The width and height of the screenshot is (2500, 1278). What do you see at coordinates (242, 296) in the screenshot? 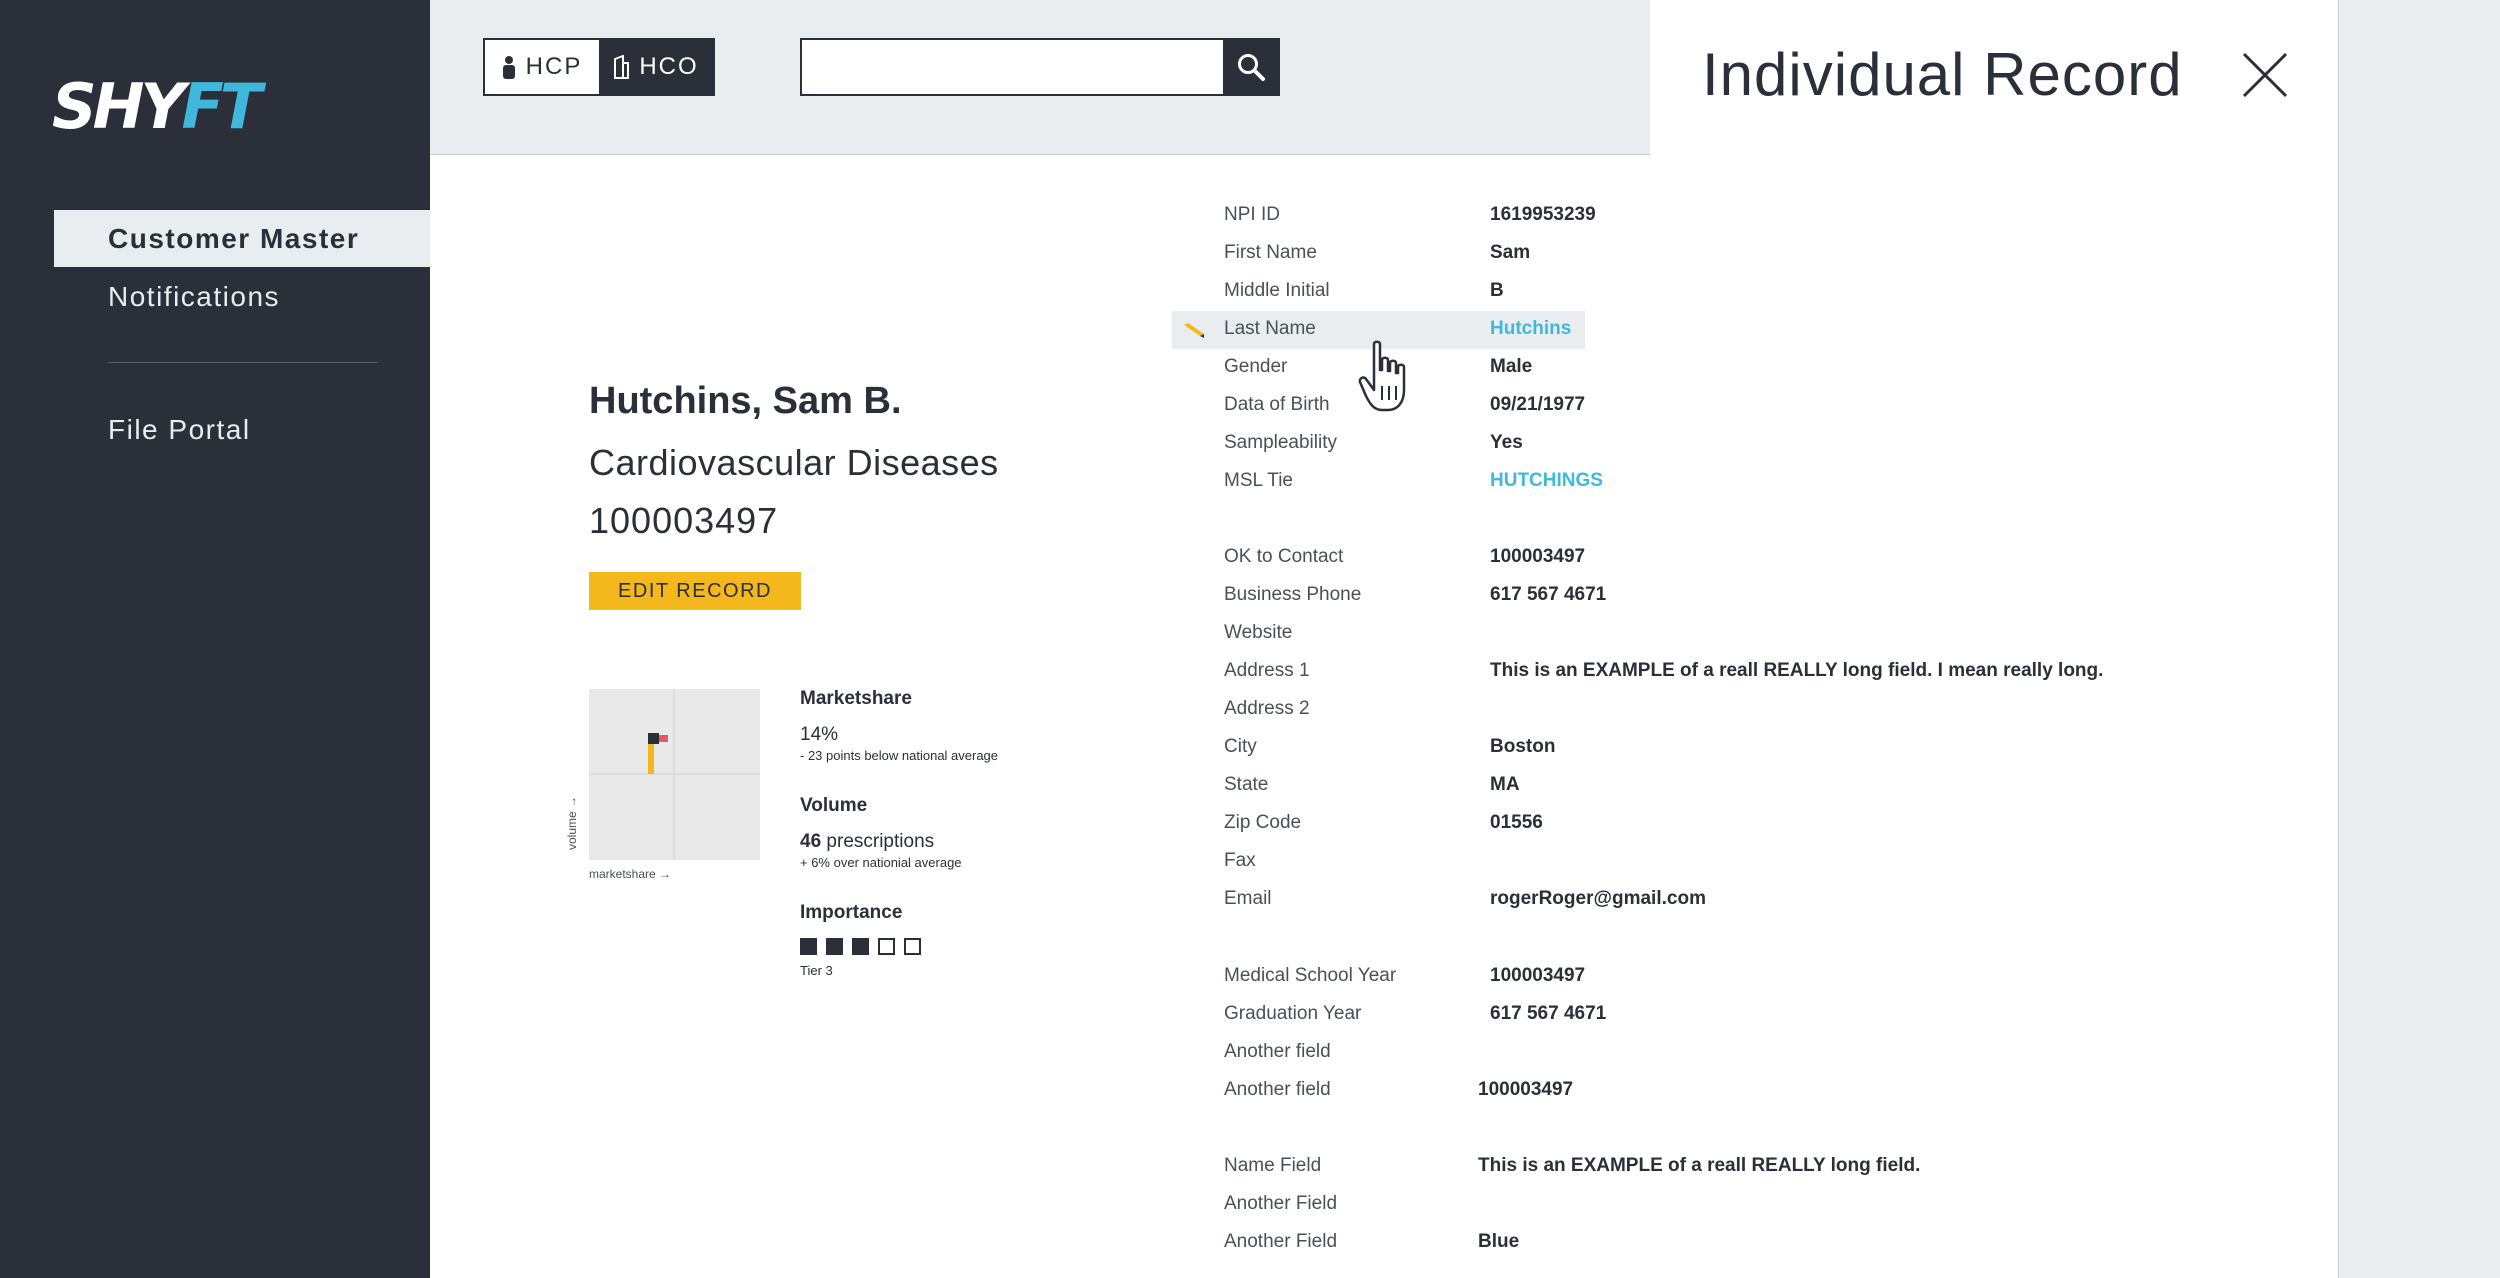
I see `sidebar-item-notifications: Notifications` at bounding box center [242, 296].